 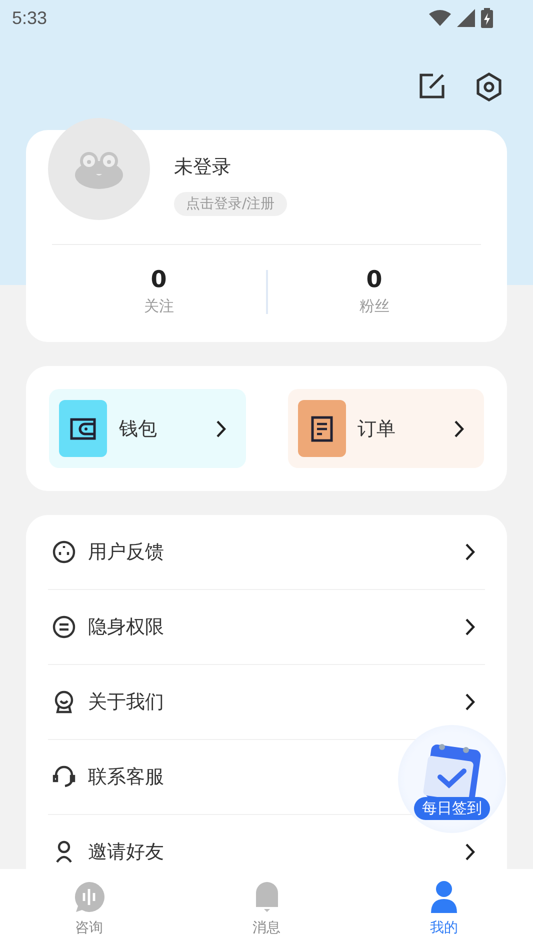 I want to click on wallet-icon, so click(x=83, y=429).